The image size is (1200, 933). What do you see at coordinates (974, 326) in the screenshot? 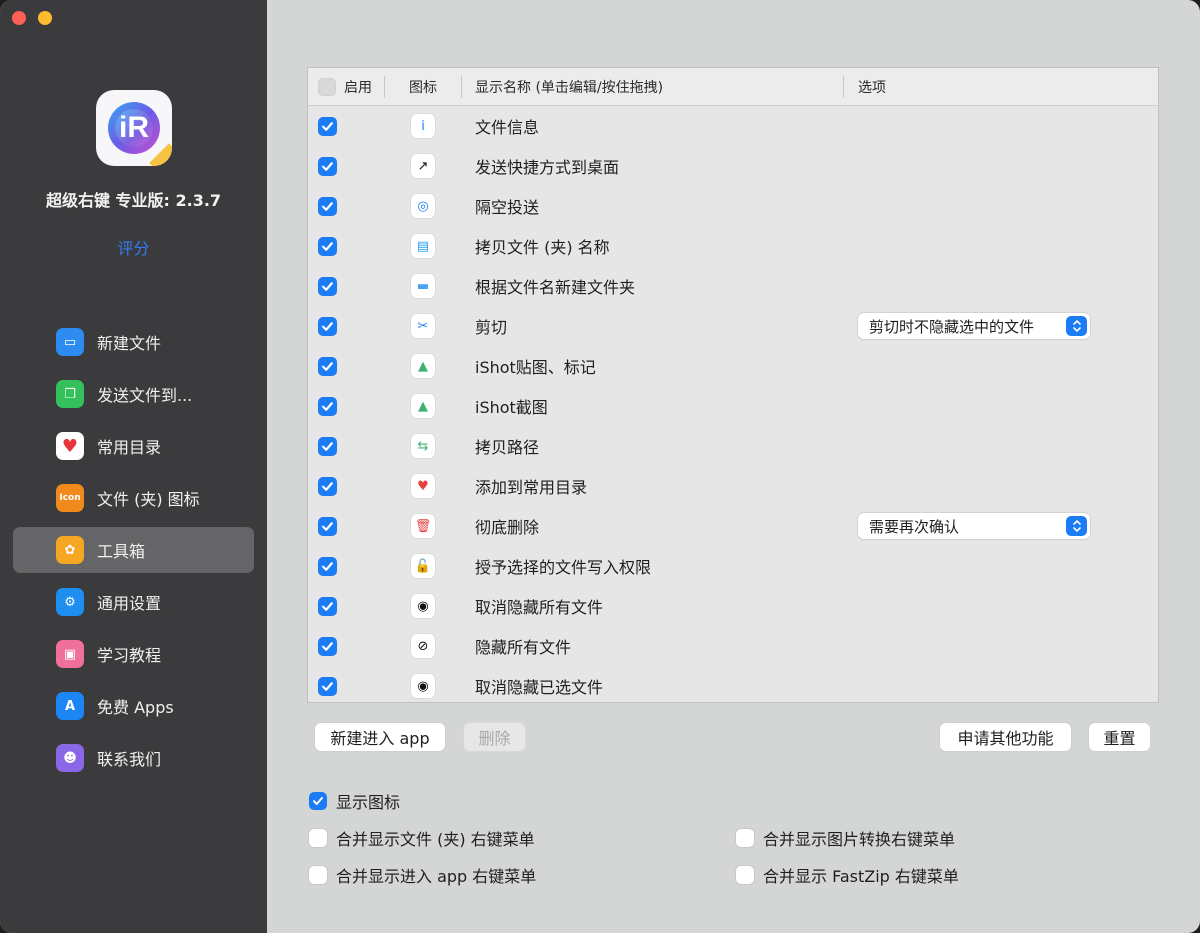
I see `row-option-select: 剪切时不隐藏选中的文件` at bounding box center [974, 326].